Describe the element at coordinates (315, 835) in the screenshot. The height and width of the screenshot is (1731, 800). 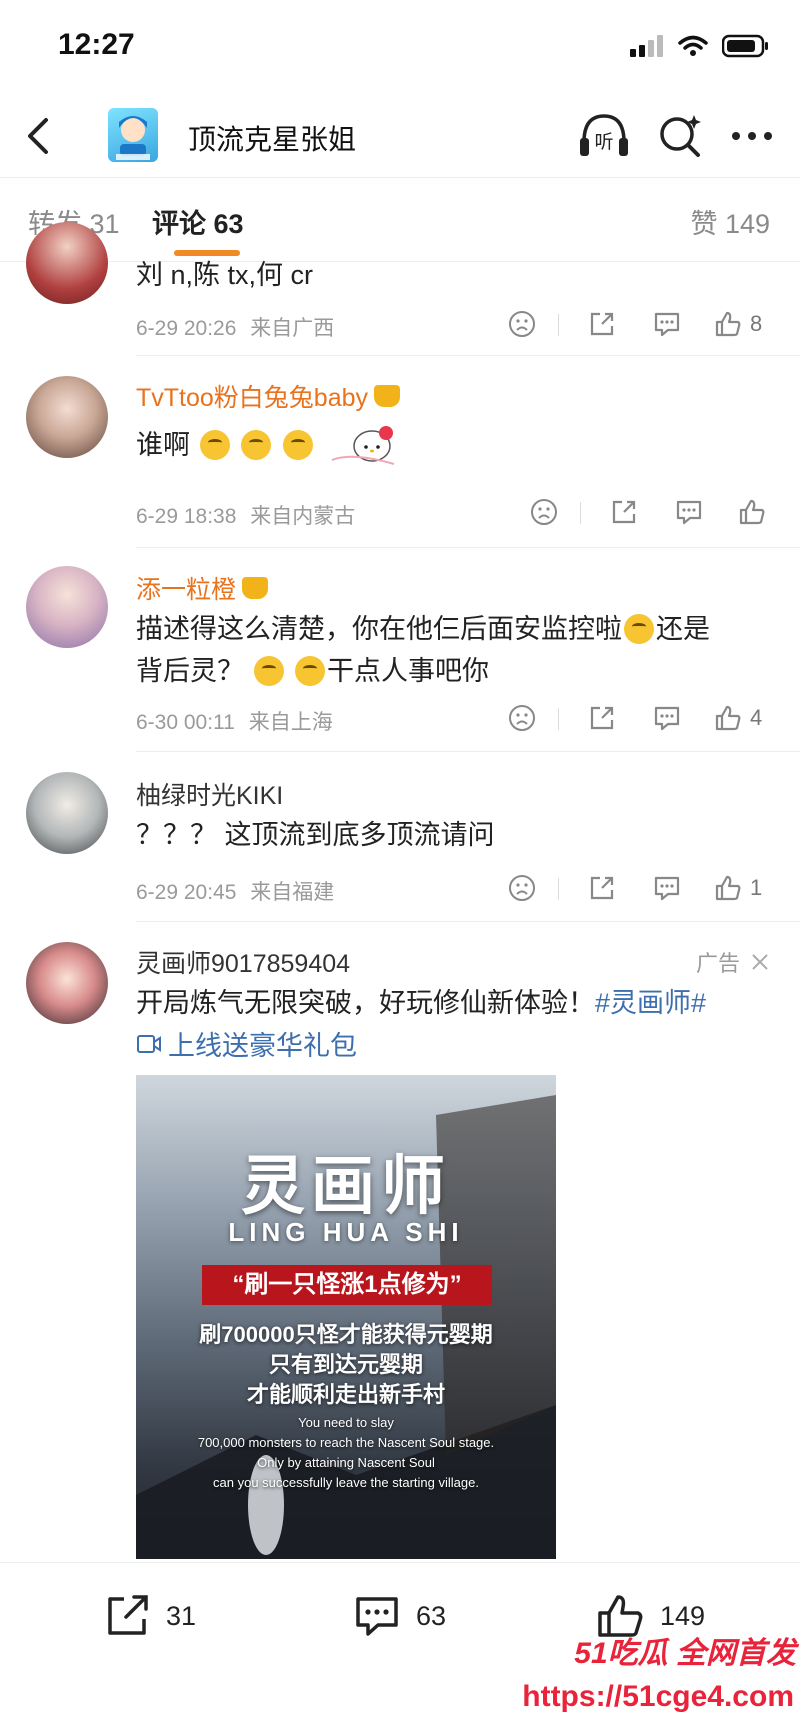
I see `comment-text: ？？？ 这顶流到底多顶流请问` at that location.